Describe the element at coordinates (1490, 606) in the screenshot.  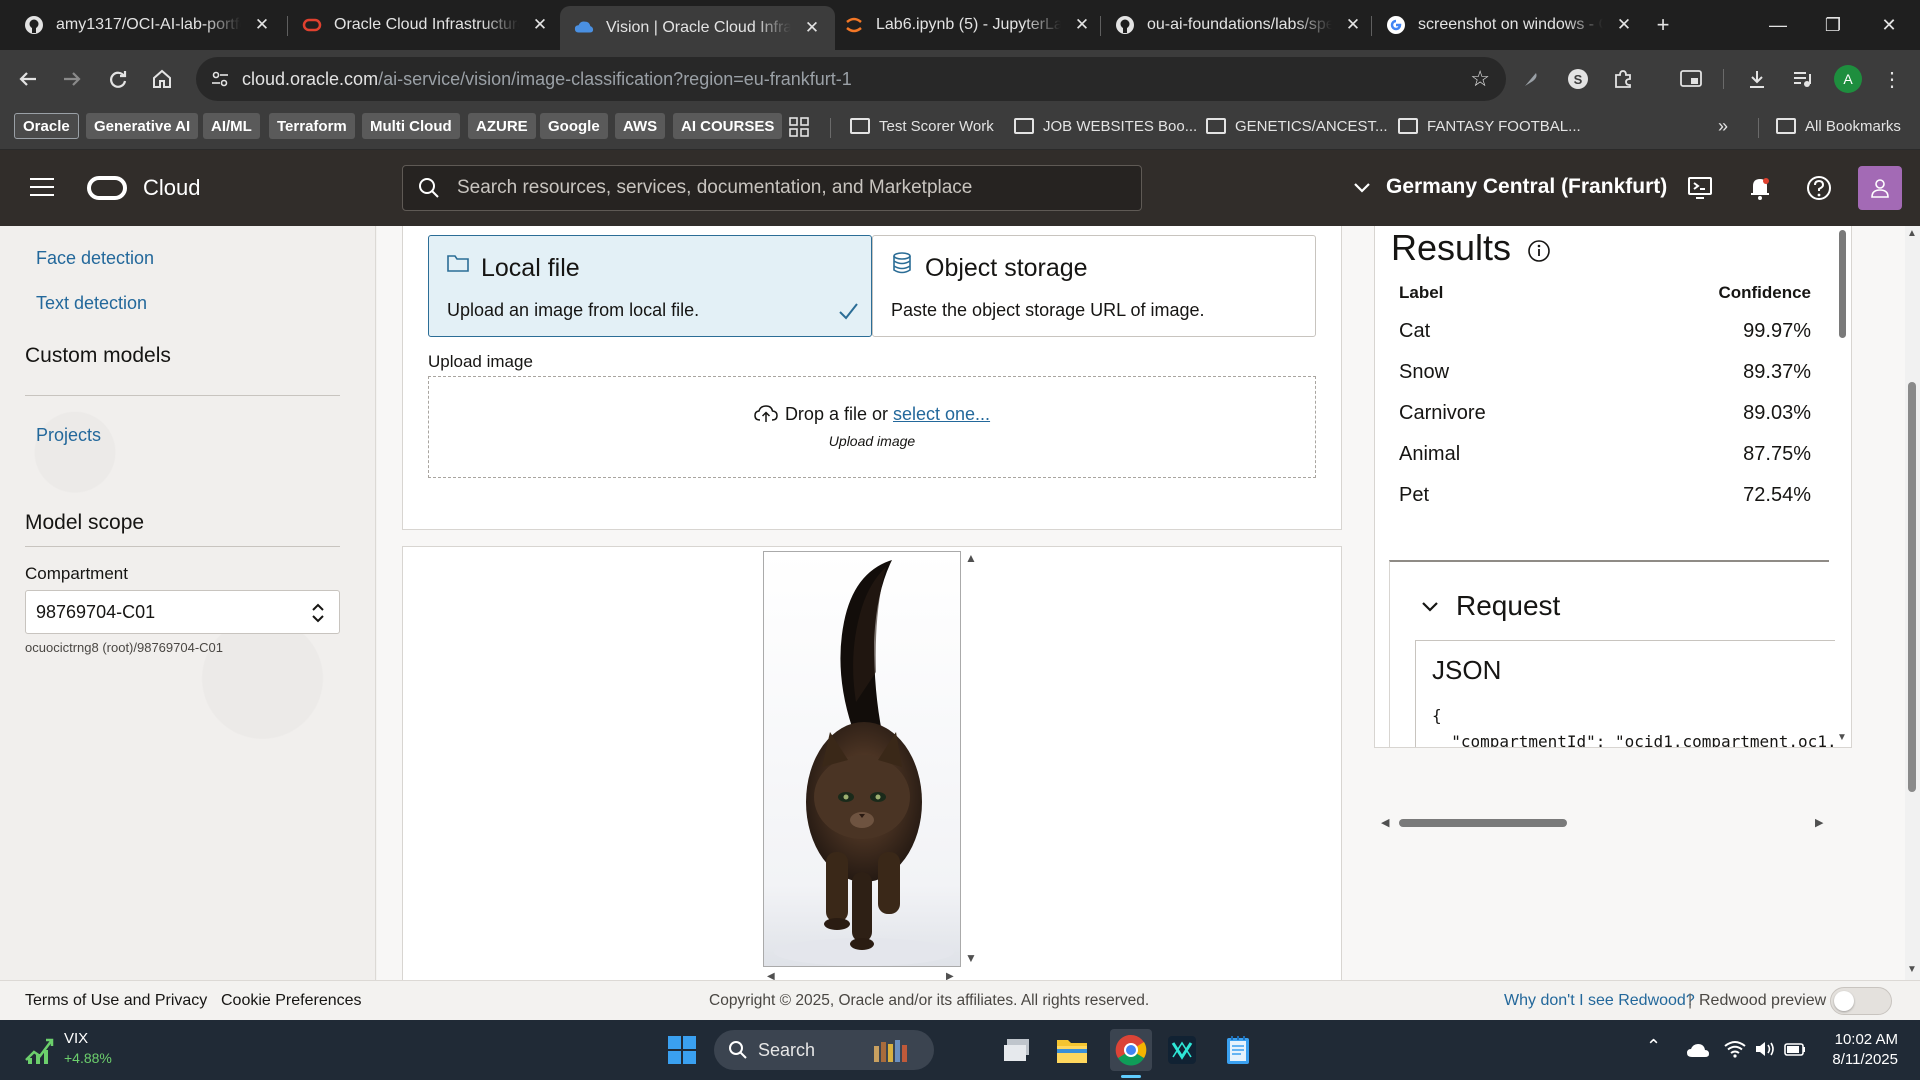
I see `request-toggle: Request` at that location.